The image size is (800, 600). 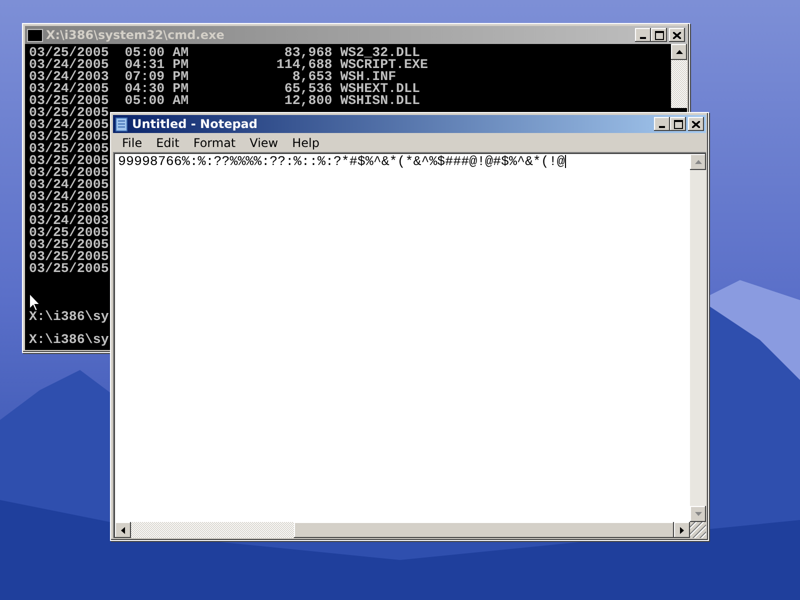 What do you see at coordinates (698, 530) in the screenshot?
I see `resize-grip-icon` at bounding box center [698, 530].